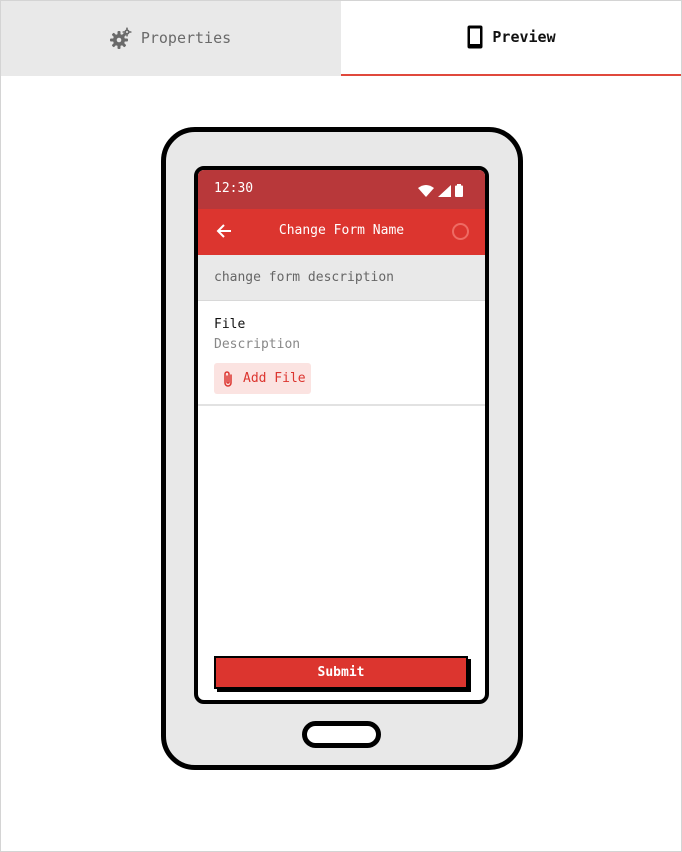 The image size is (682, 852). I want to click on tab-properties: Properties, so click(170, 38).